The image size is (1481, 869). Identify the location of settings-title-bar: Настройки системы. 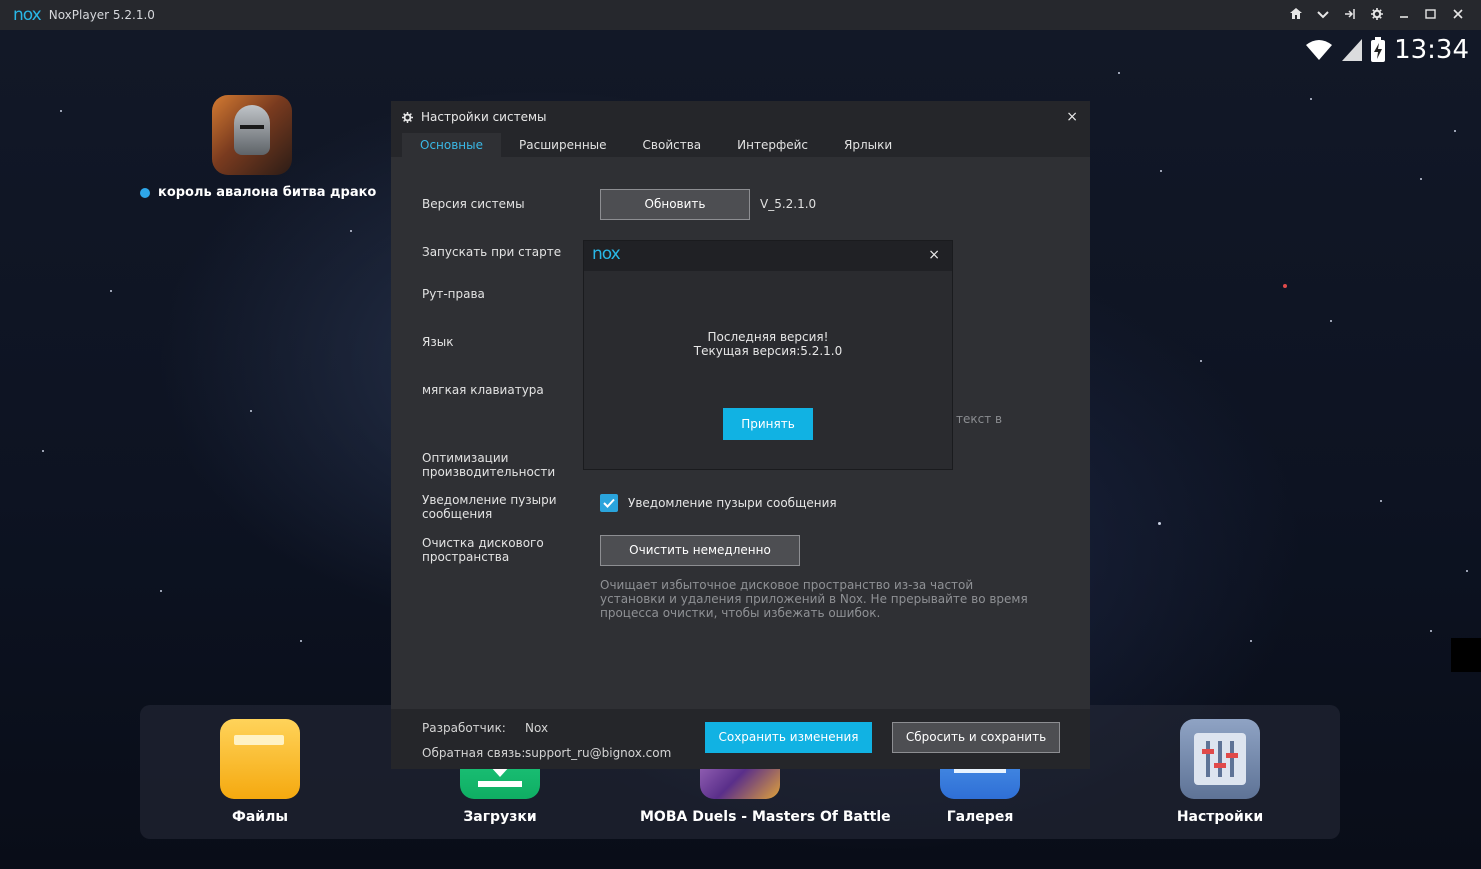
(474, 117).